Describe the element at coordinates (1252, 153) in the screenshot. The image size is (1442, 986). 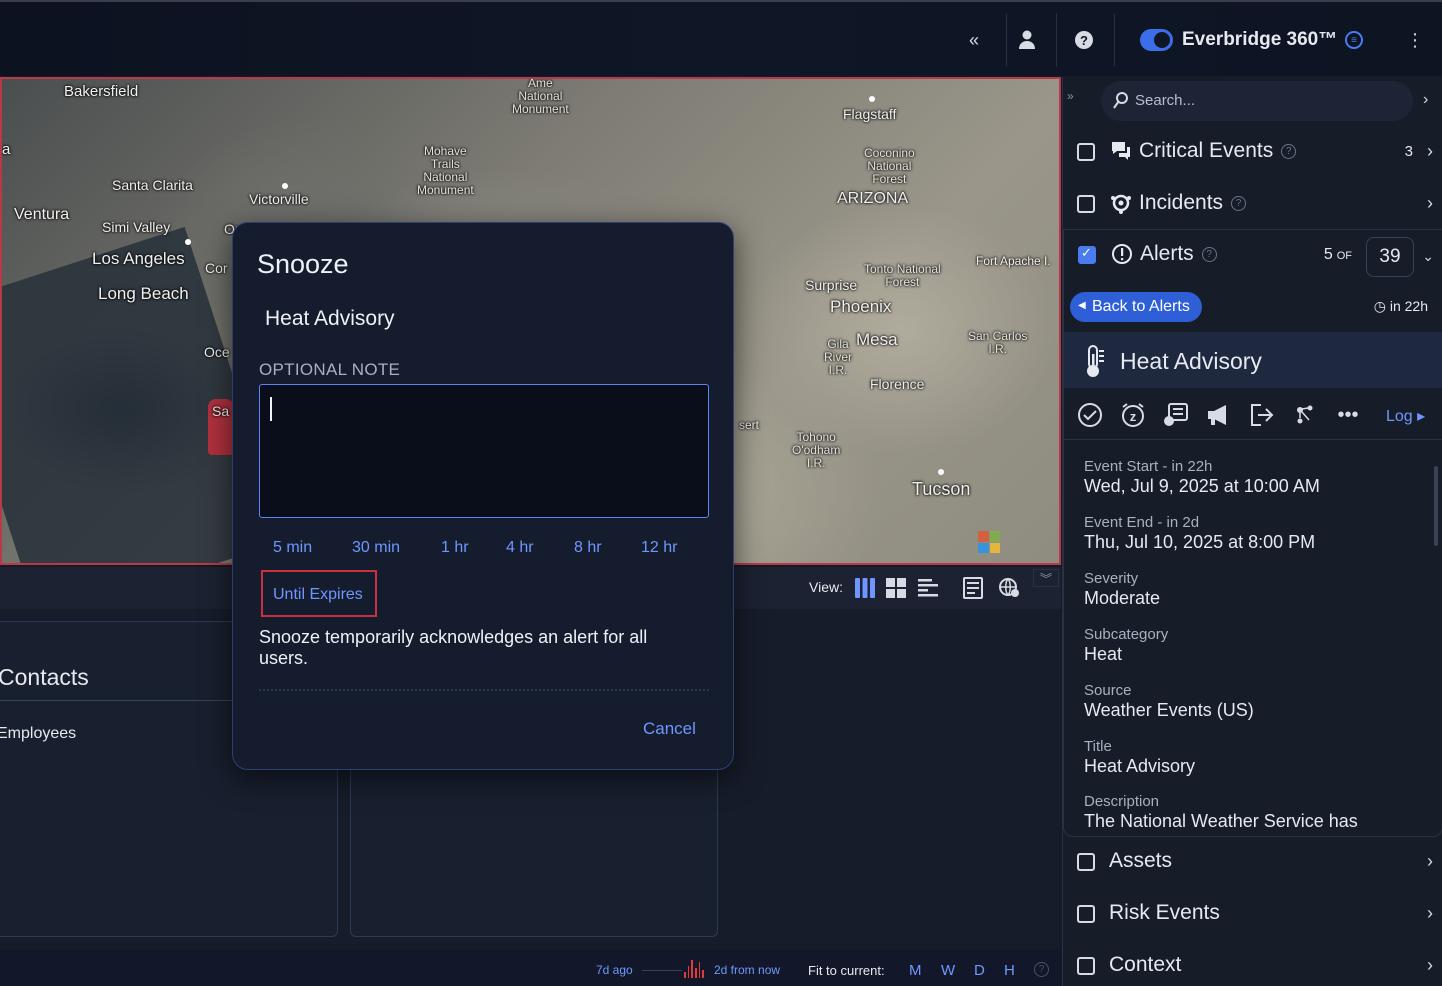
I see `section-critical-events: Critical Events? 3 ›` at that location.